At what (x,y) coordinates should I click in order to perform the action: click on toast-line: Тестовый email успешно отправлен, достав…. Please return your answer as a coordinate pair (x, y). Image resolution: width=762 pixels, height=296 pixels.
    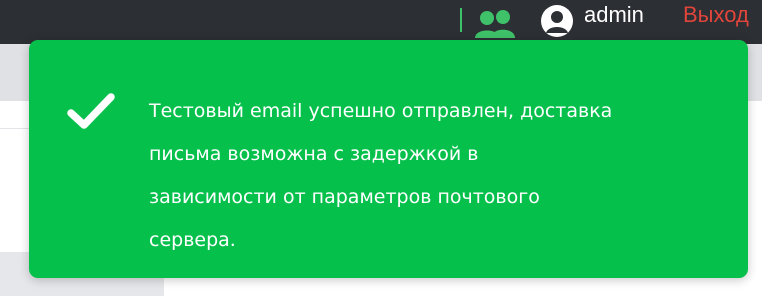
    Looking at the image, I should click on (381, 111).